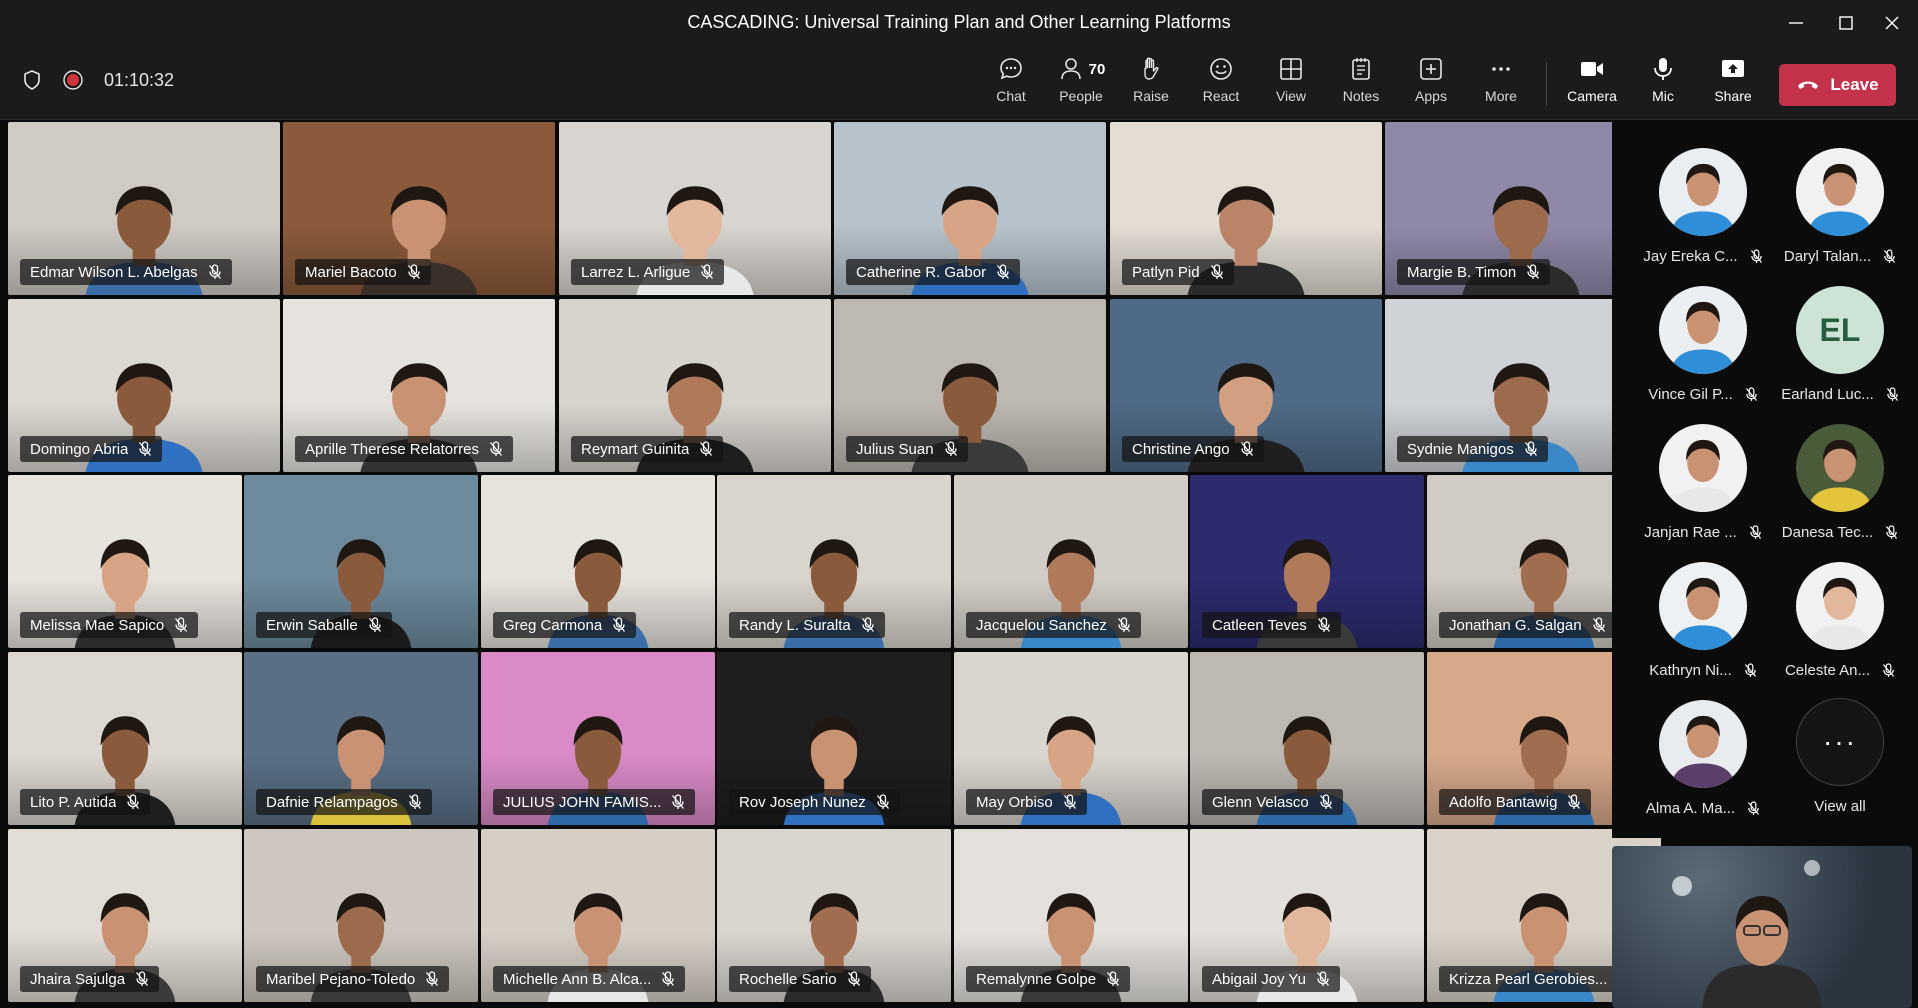  I want to click on participant-video-tile: Melissa Mae Sapico, so click(125, 561).